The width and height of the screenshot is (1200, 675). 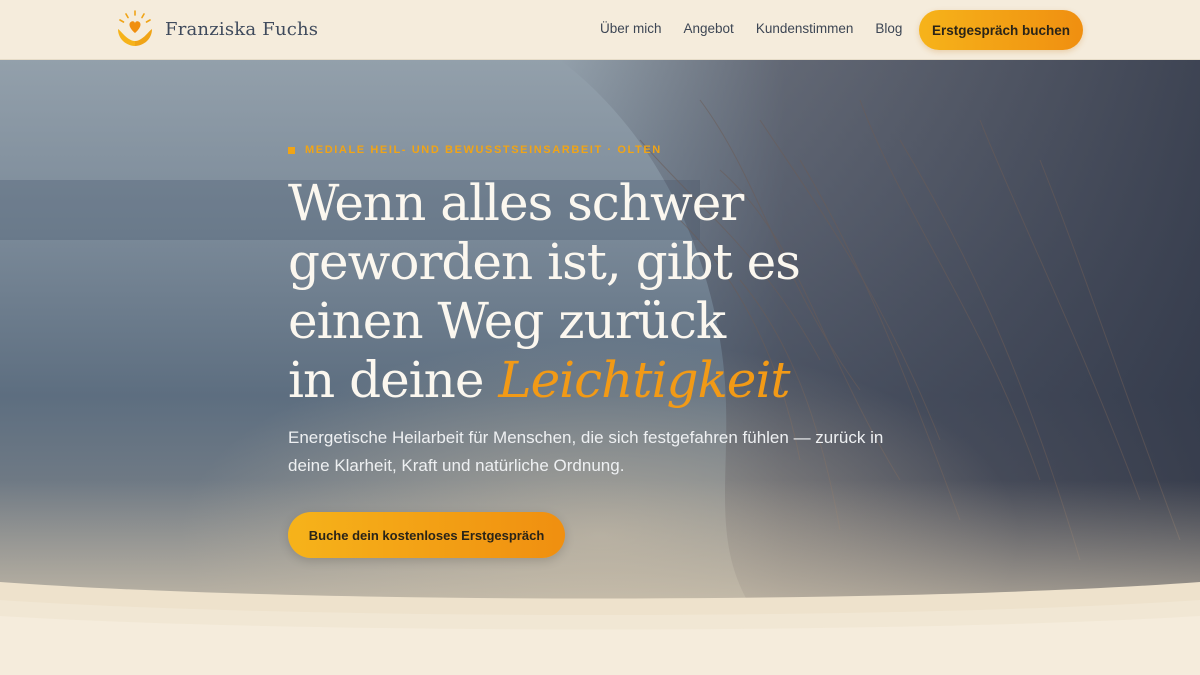 What do you see at coordinates (393, 380) in the screenshot?
I see `headline-line-4-prefix: in deine` at bounding box center [393, 380].